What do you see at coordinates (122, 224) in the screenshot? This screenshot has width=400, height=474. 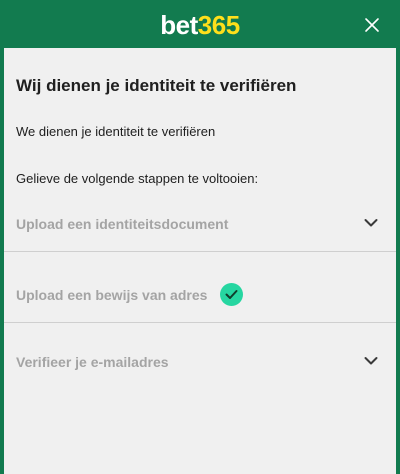 I see `step-label: Upload een identiteitsdocument` at bounding box center [122, 224].